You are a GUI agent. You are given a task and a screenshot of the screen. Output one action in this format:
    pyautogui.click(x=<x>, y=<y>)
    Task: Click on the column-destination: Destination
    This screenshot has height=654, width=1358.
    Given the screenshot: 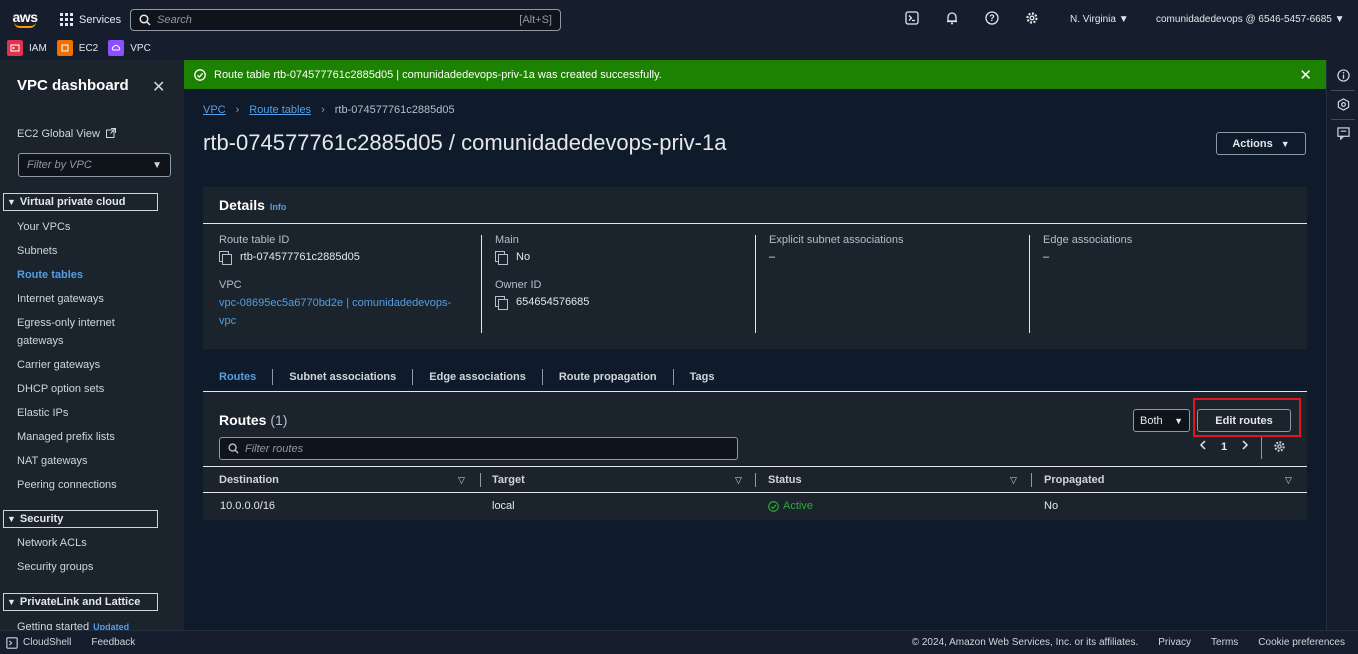 What is the action you would take?
    pyautogui.click(x=249, y=480)
    